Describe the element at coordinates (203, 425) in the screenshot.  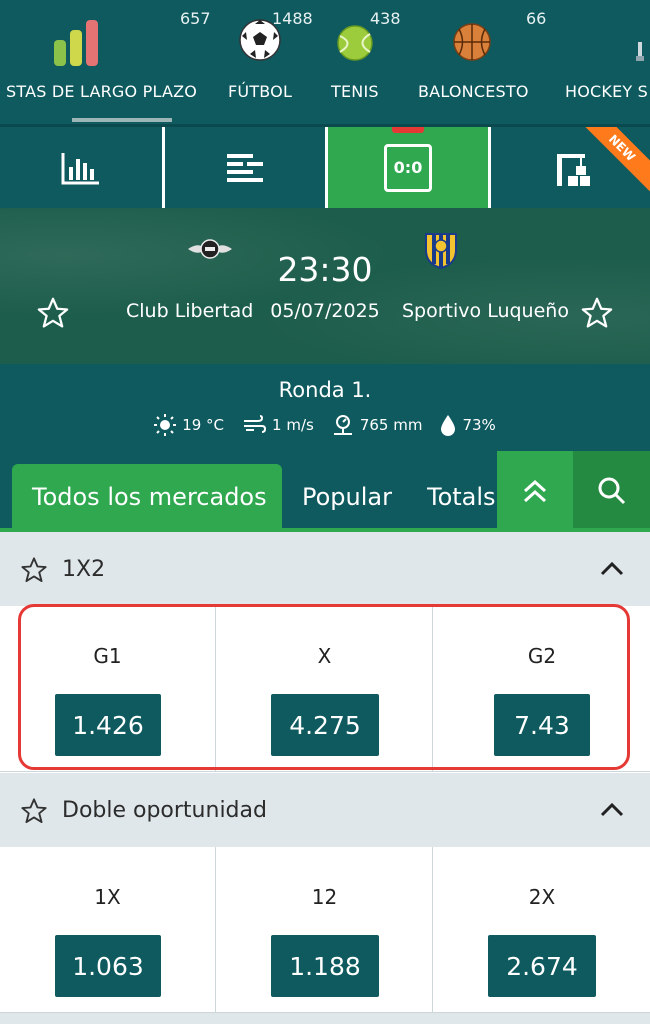
I see `temperature-value: 19 °C` at that location.